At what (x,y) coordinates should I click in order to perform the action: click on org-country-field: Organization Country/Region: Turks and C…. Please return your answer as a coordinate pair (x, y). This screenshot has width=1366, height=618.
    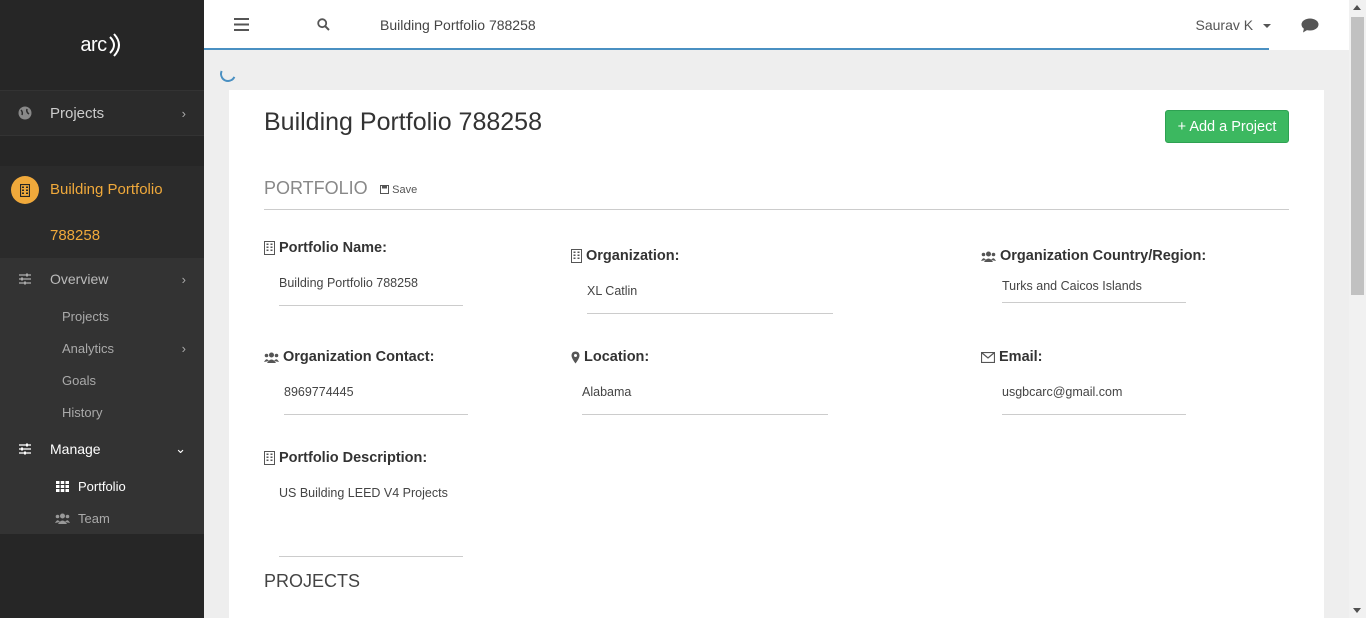
    Looking at the image, I should click on (1111, 275).